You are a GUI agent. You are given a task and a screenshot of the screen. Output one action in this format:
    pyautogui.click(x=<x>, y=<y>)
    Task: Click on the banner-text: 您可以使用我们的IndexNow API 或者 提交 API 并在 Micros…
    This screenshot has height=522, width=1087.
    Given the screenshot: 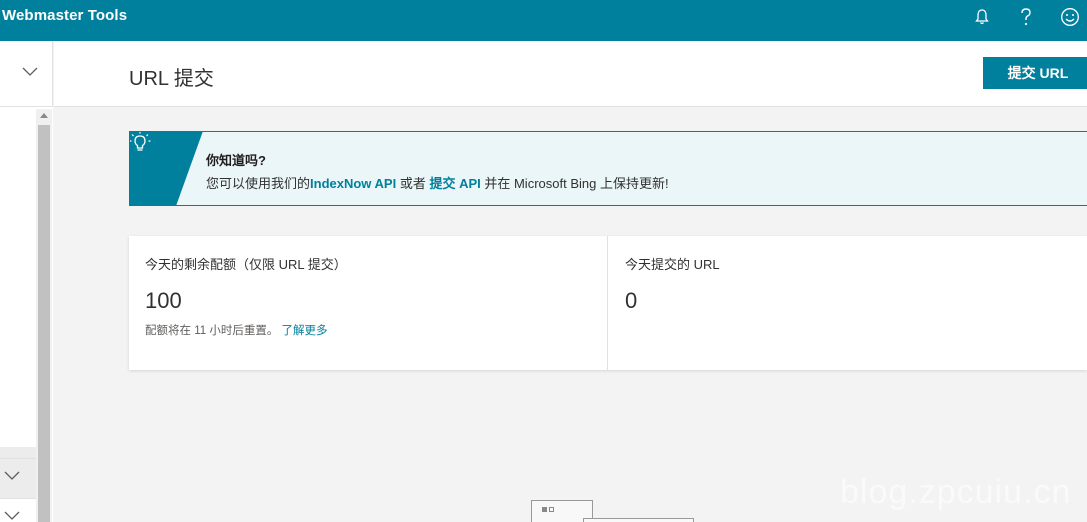 What is the action you would take?
    pyautogui.click(x=437, y=182)
    